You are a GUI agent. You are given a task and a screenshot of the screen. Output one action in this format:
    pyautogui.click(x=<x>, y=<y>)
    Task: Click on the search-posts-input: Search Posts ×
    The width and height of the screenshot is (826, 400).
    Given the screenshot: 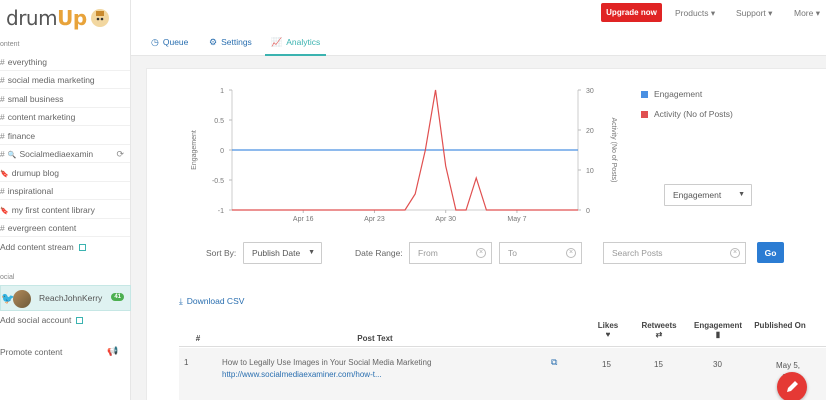 What is the action you would take?
    pyautogui.click(x=674, y=253)
    